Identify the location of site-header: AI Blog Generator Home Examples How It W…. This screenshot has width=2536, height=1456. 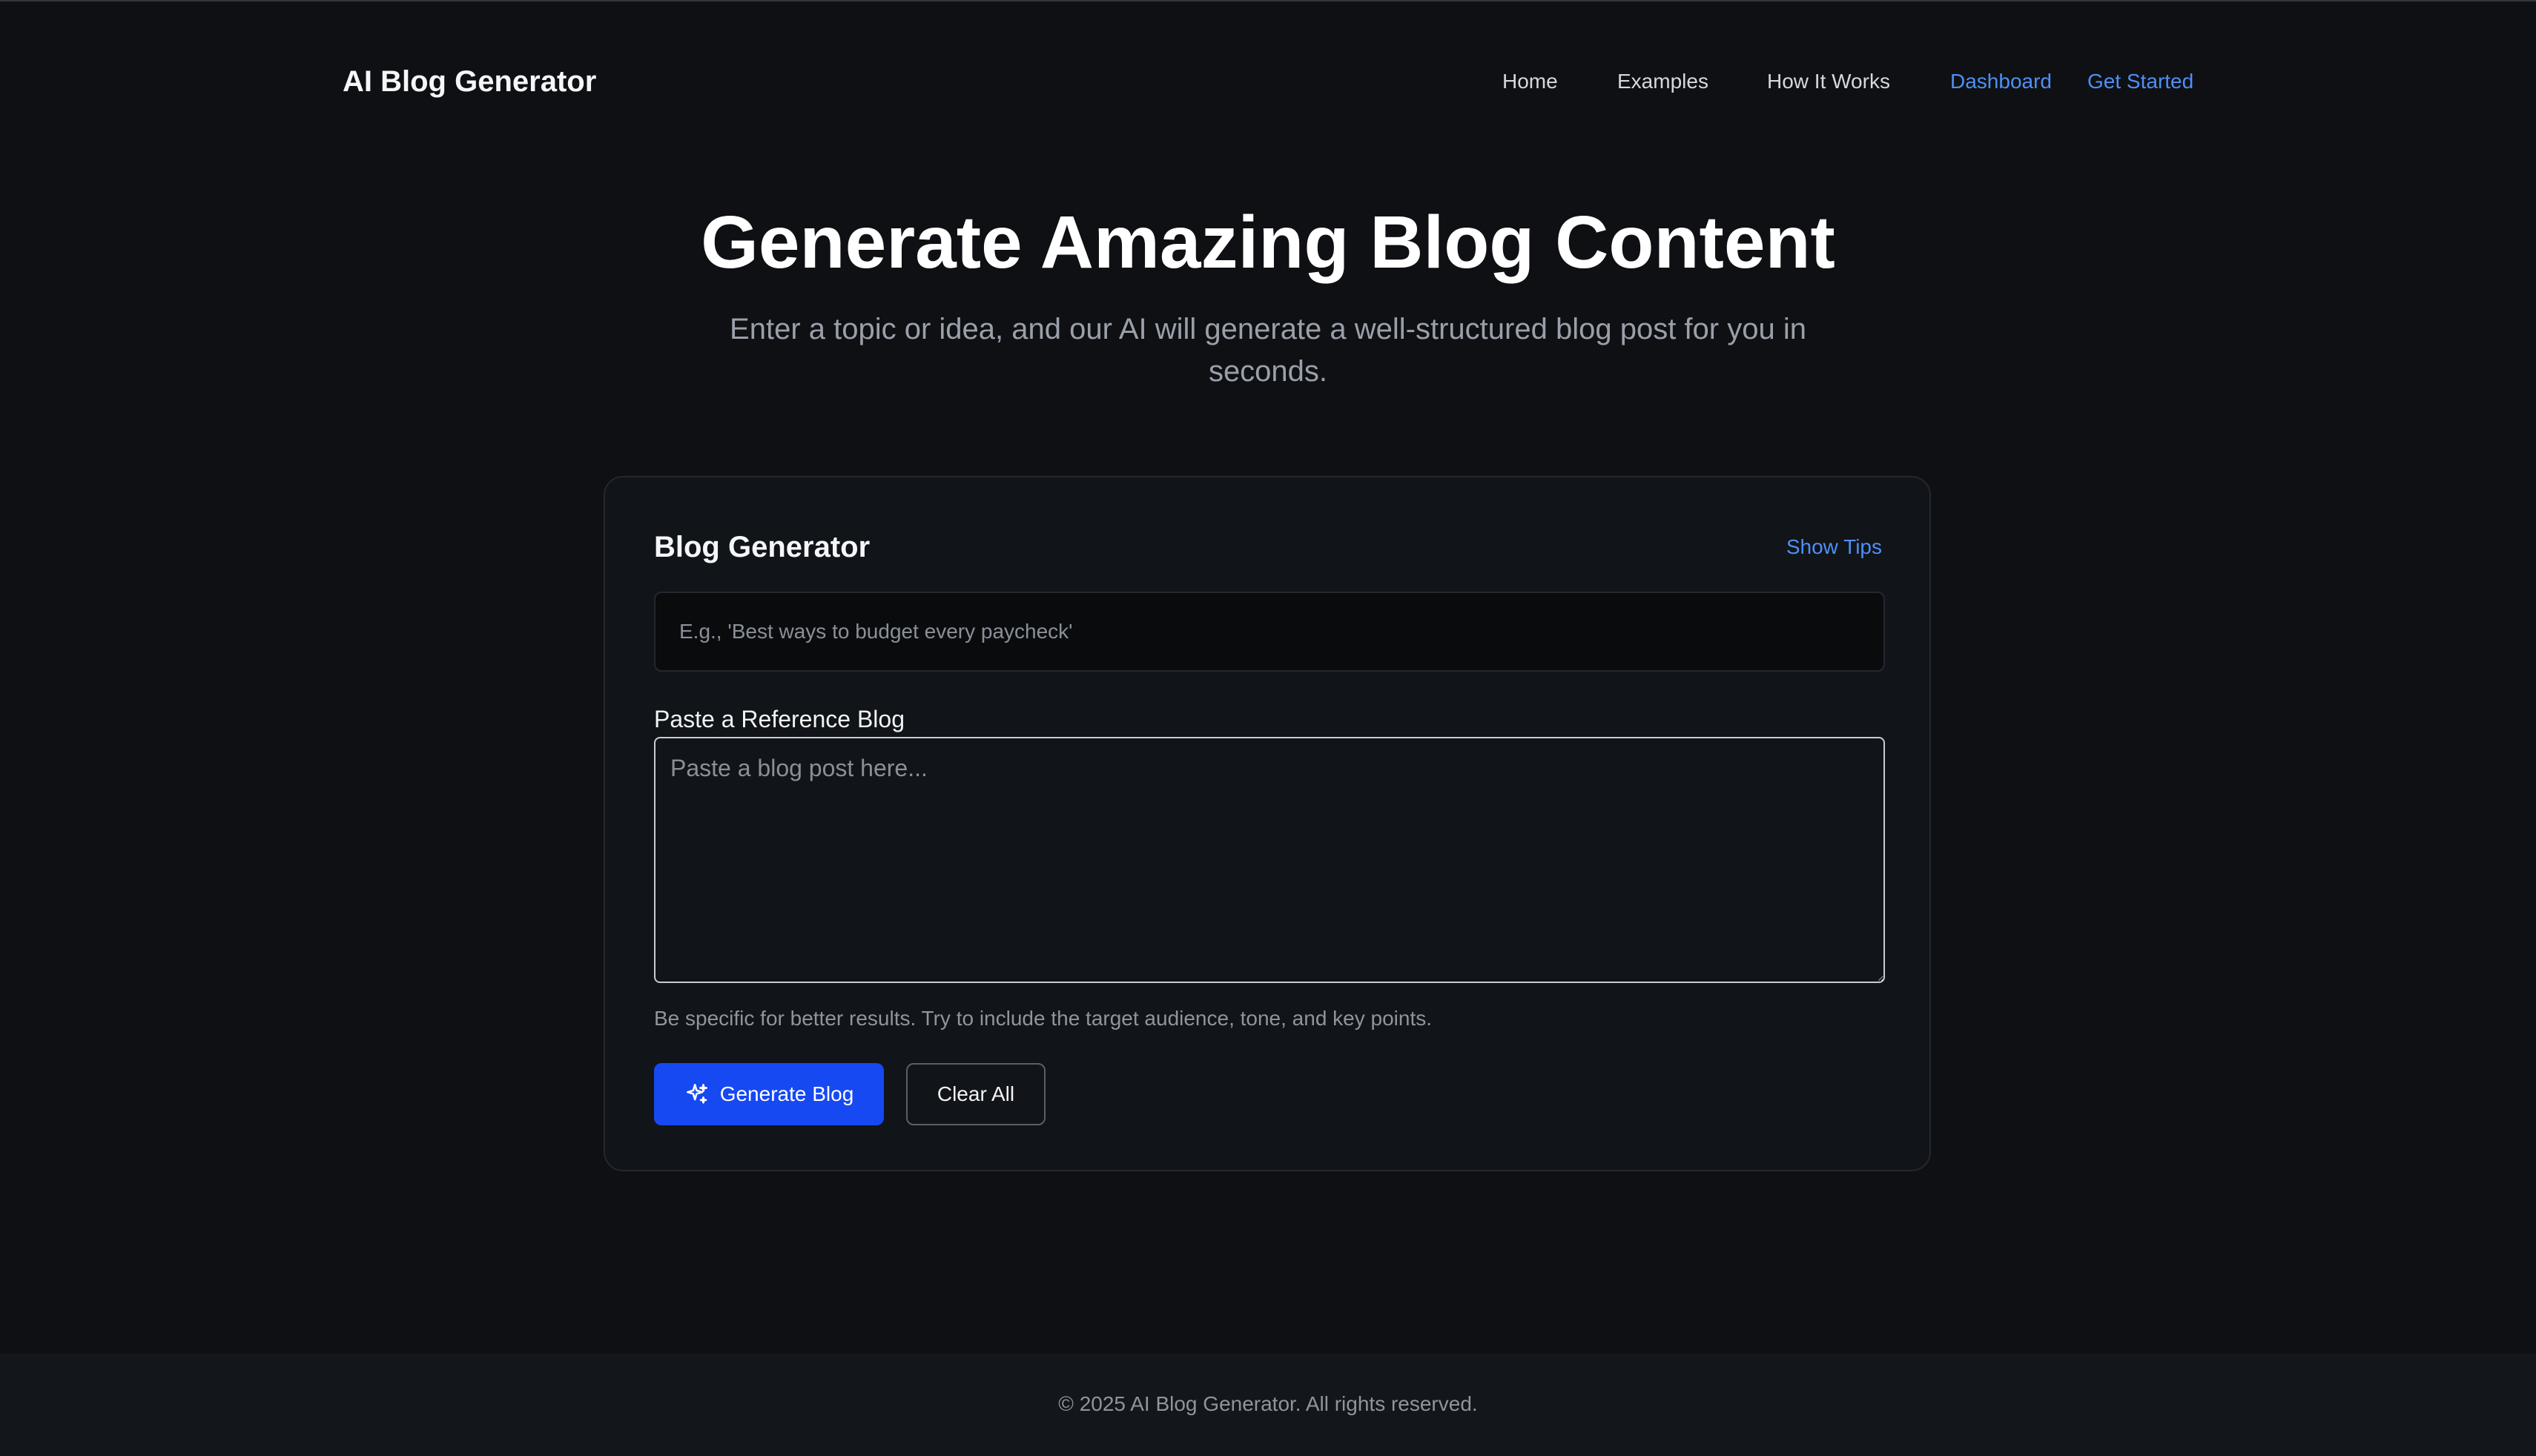
(1268, 81).